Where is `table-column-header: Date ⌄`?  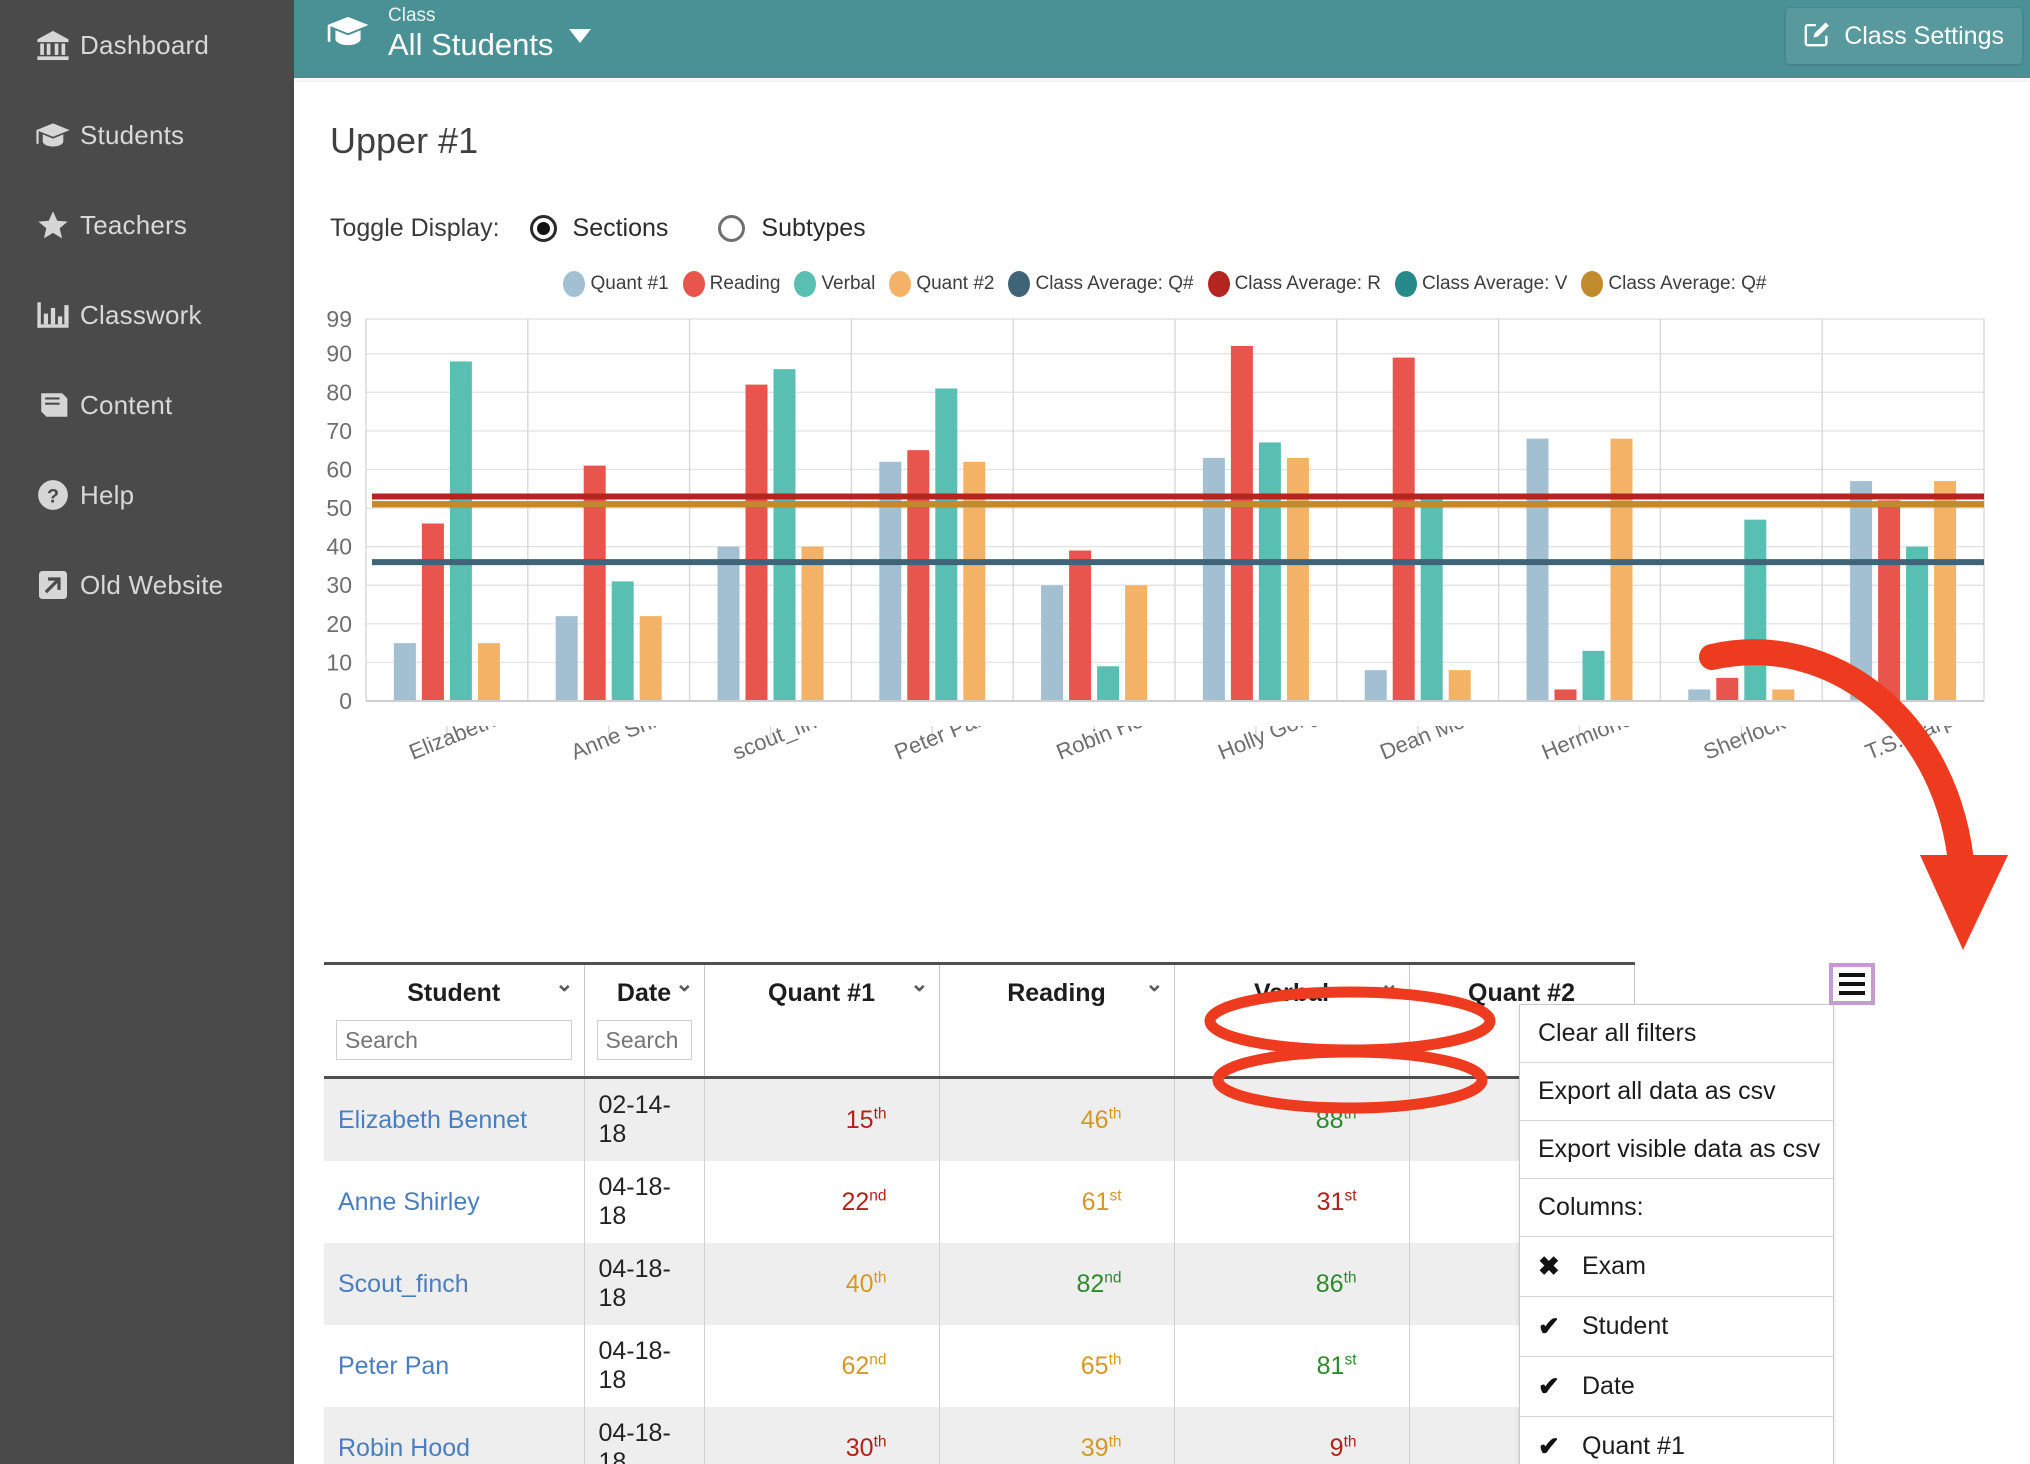 table-column-header: Date ⌄ is located at coordinates (644, 1020).